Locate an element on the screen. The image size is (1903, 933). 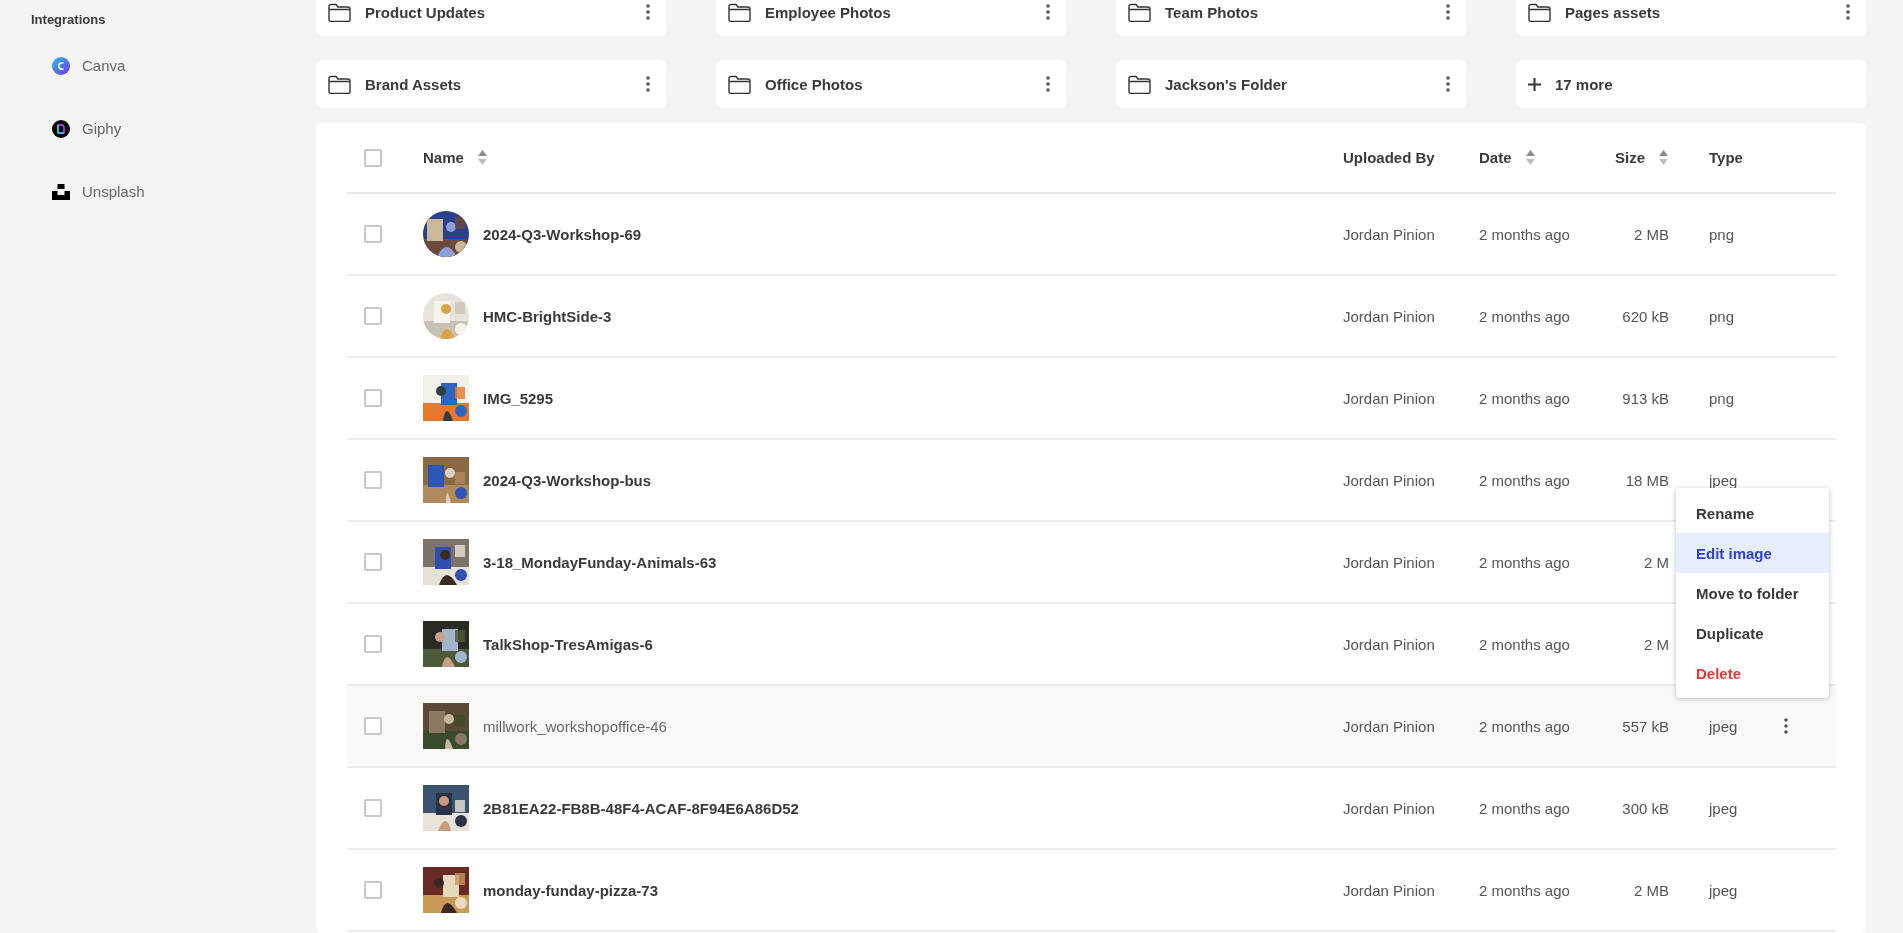
folder-card: Brand Assets is located at coordinates (491, 84).